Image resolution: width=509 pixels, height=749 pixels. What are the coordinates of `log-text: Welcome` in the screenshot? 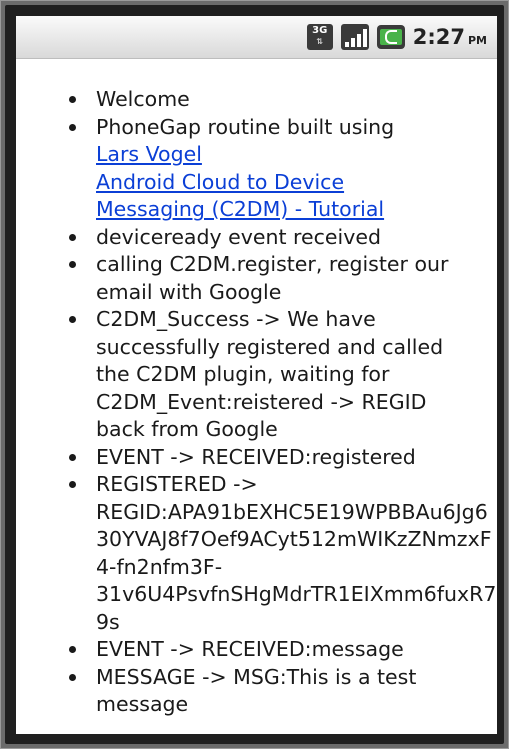 It's located at (143, 99).